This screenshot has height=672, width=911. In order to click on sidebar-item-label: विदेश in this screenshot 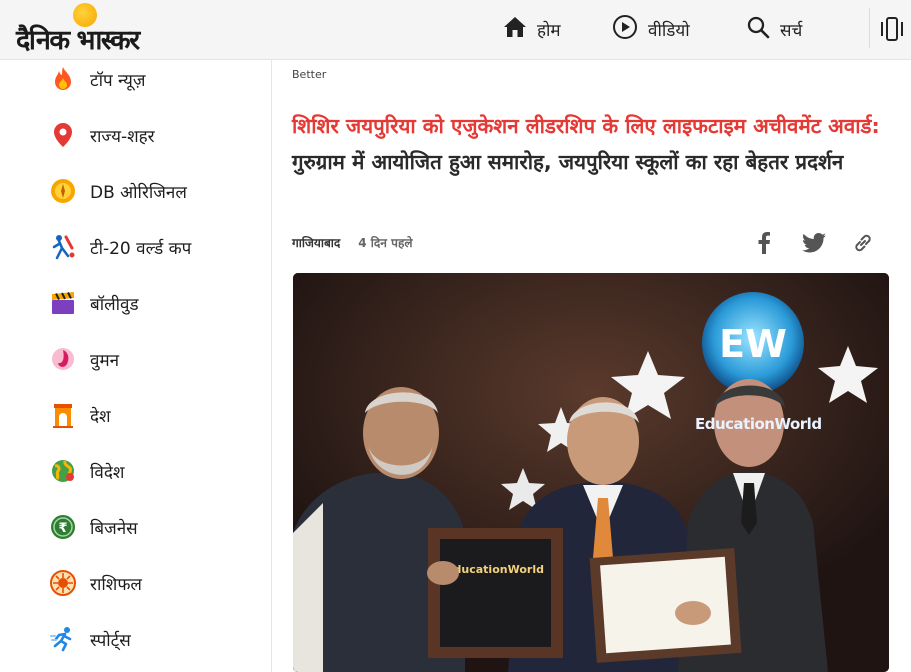, I will do `click(107, 472)`.